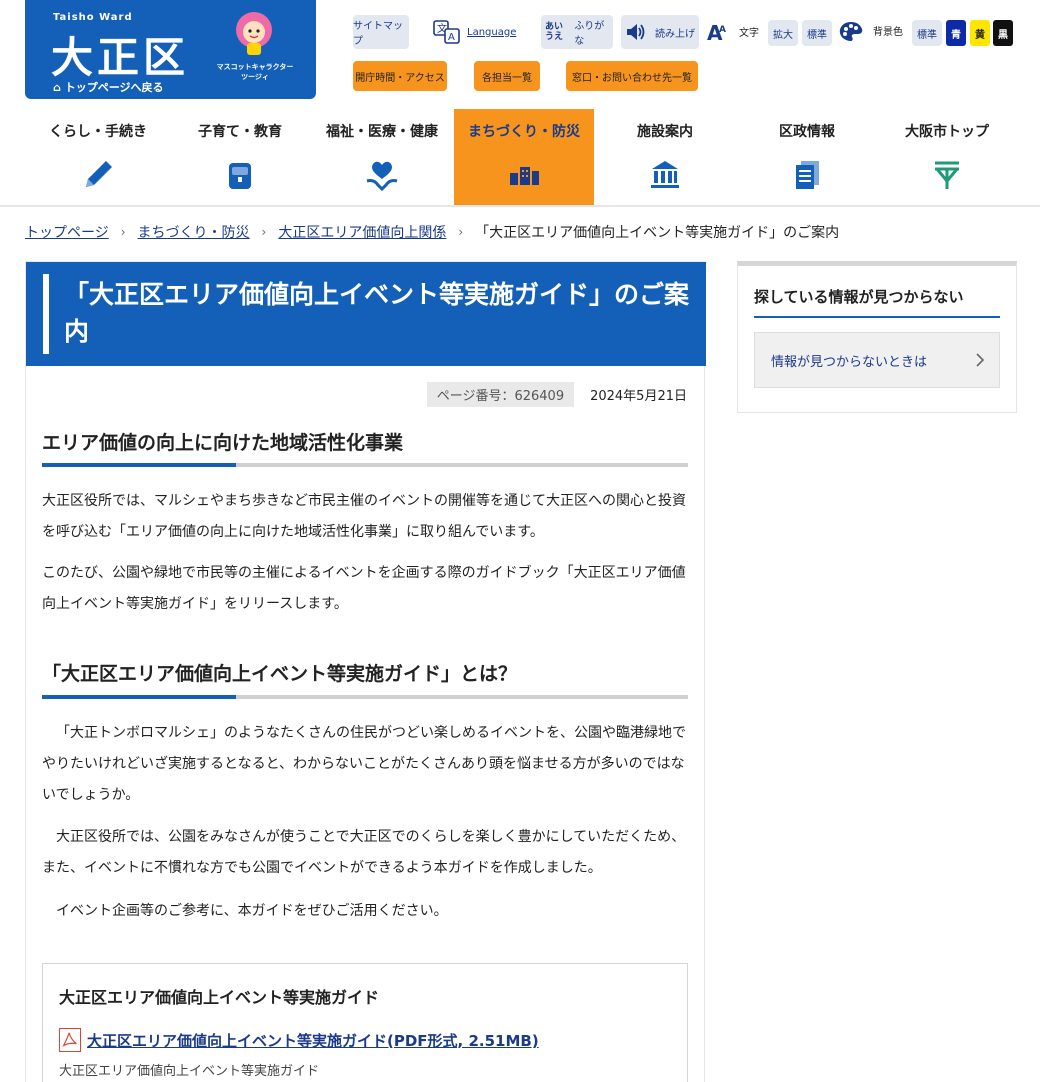 The image size is (1040, 1082). I want to click on osaka-mark-icon, so click(947, 175).